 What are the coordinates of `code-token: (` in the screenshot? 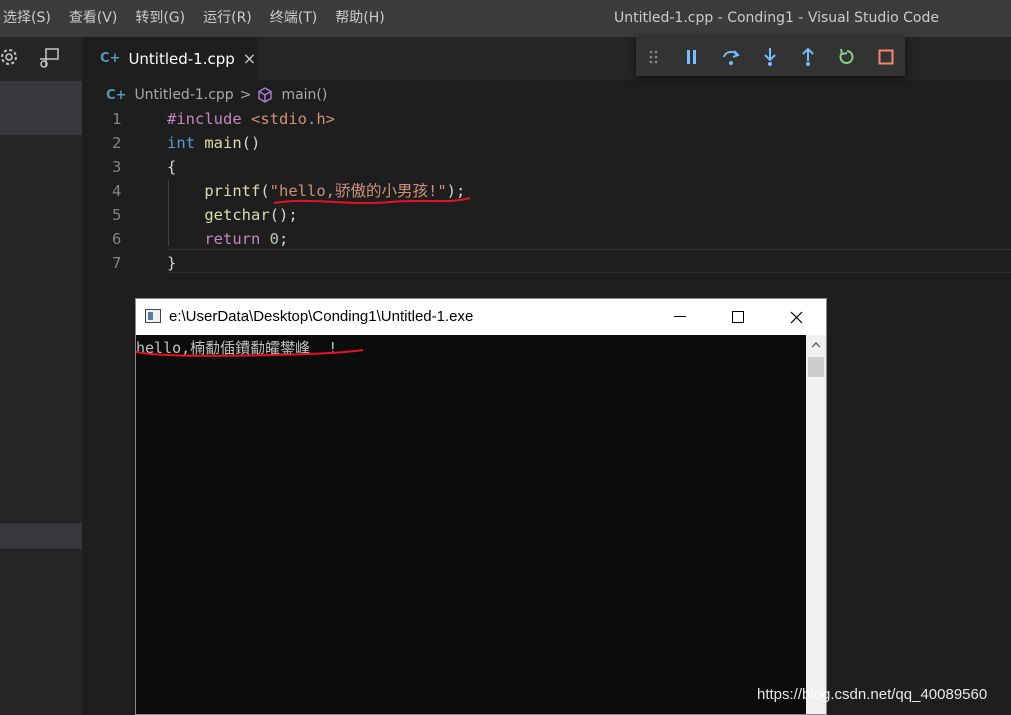 It's located at (265, 191).